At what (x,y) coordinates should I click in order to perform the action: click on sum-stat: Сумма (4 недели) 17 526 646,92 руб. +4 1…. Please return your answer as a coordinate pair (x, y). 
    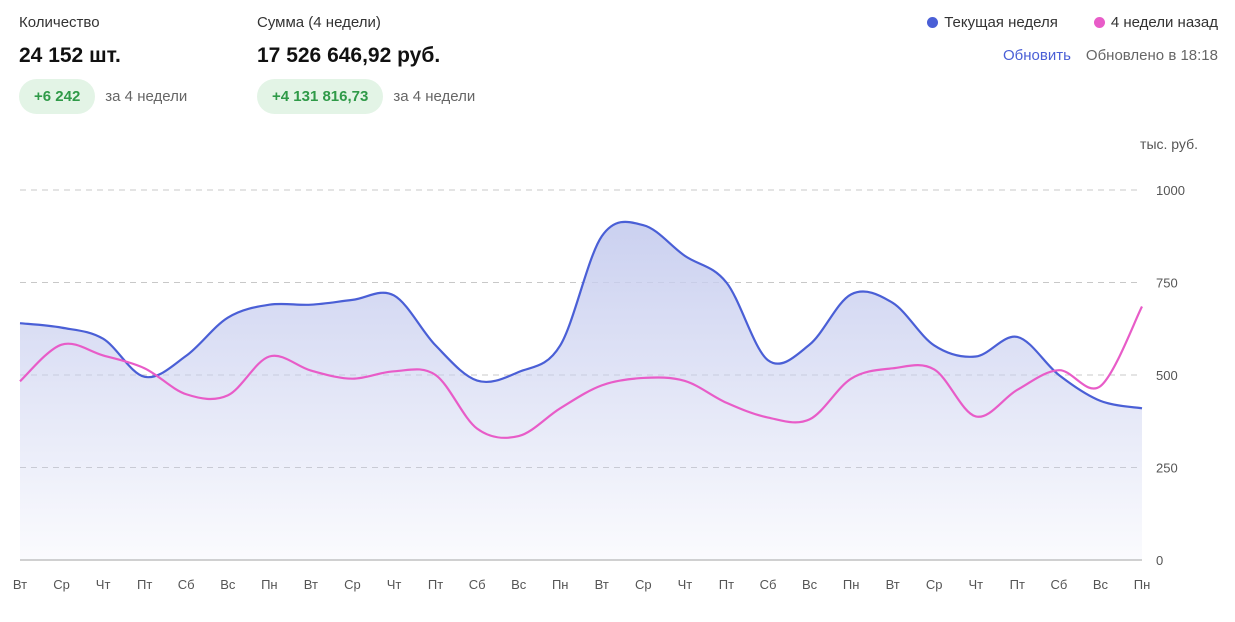
    Looking at the image, I should click on (366, 64).